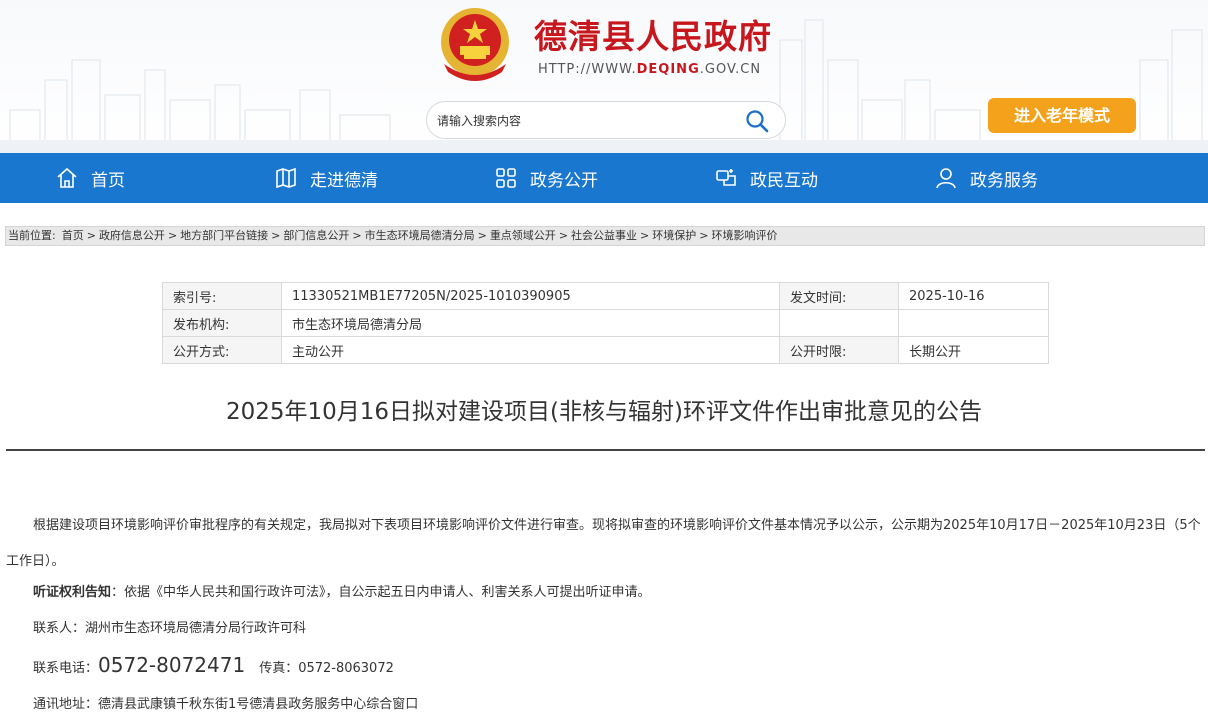 This screenshot has width=1208, height=727. Describe the element at coordinates (839, 296) in the screenshot. I see `date-label: 发文时间:` at that location.